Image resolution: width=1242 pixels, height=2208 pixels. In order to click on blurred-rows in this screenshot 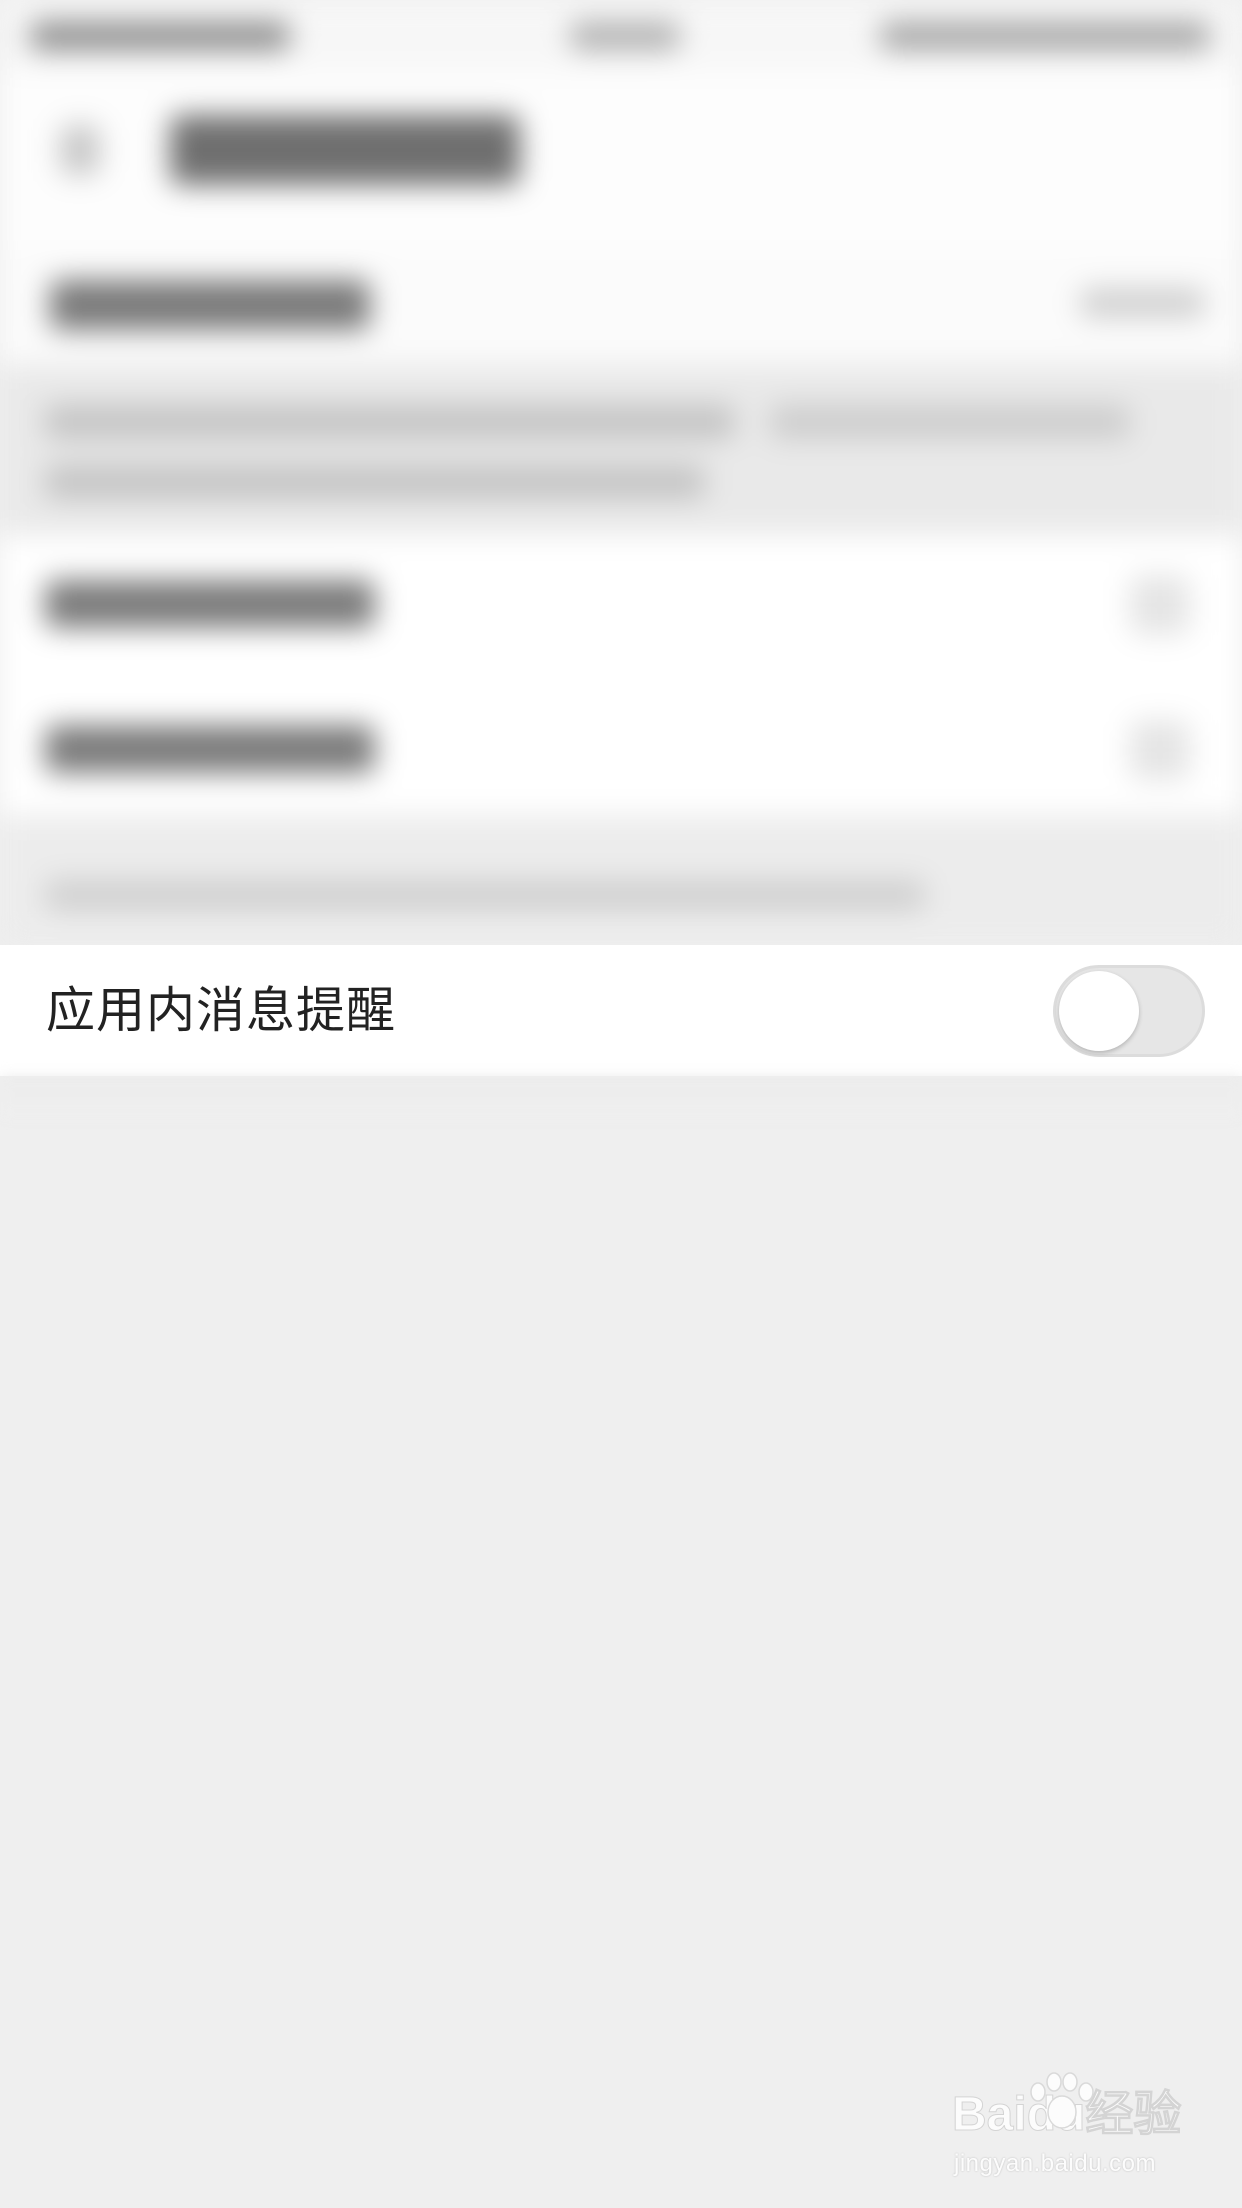, I will do `click(621, 675)`.